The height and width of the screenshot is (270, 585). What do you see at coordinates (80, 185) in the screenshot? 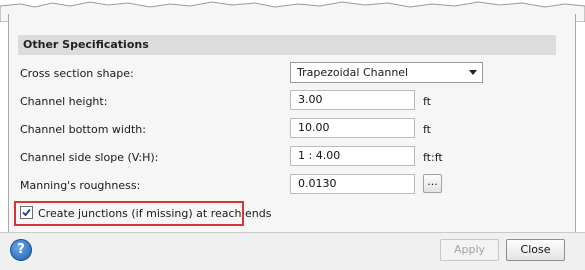
I see `roughness-label: Manning's roughness:` at bounding box center [80, 185].